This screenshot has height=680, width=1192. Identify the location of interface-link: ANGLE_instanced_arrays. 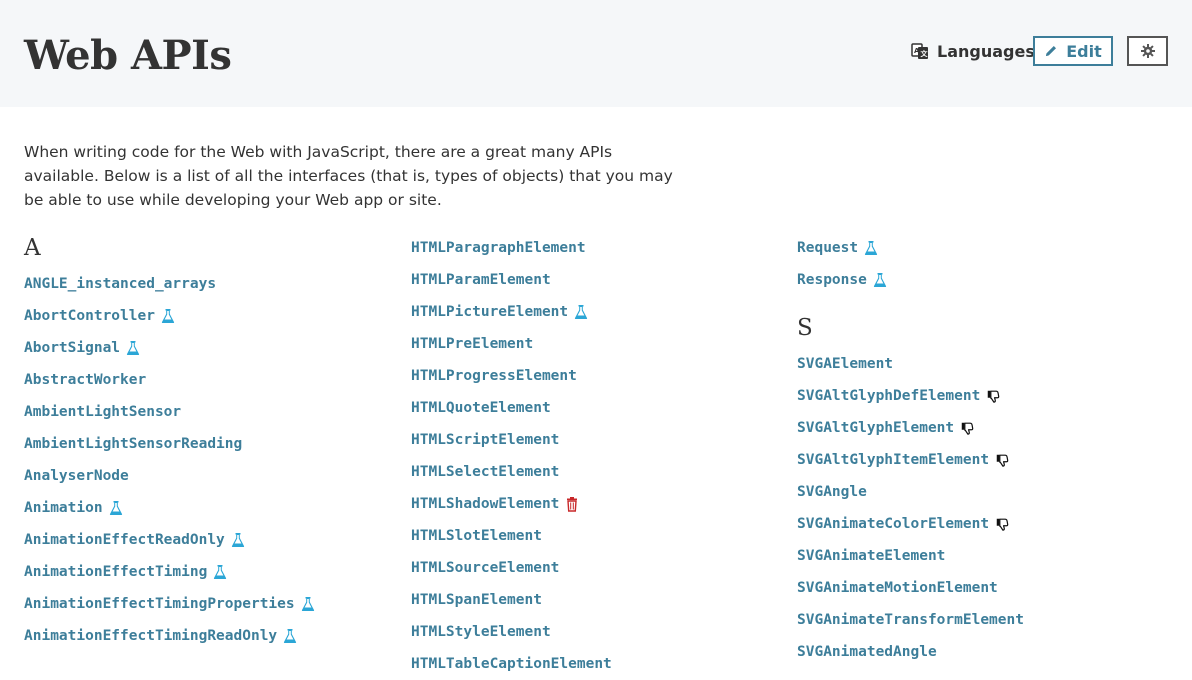
(120, 284).